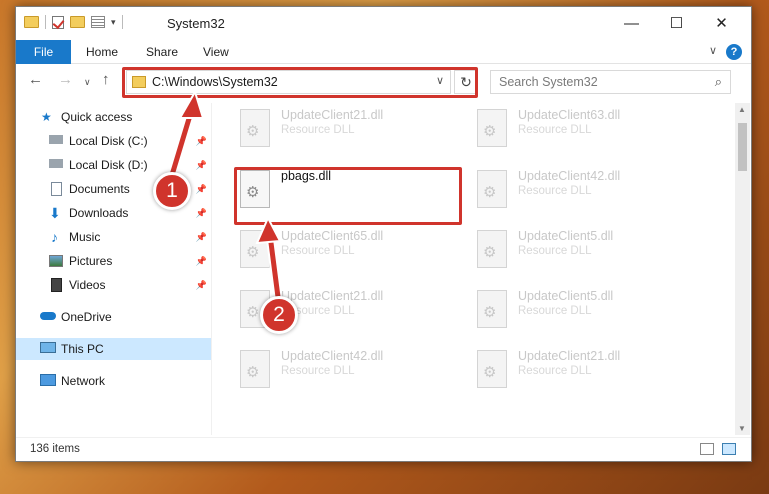  Describe the element at coordinates (268, 230) in the screenshot. I see `arrow-2-head` at that location.